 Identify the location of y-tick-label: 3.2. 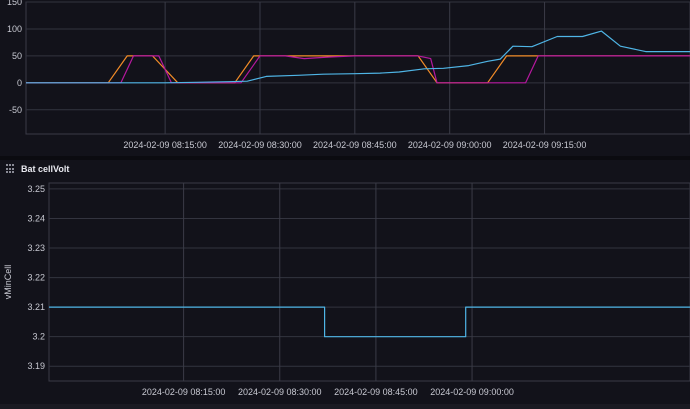
(38, 337).